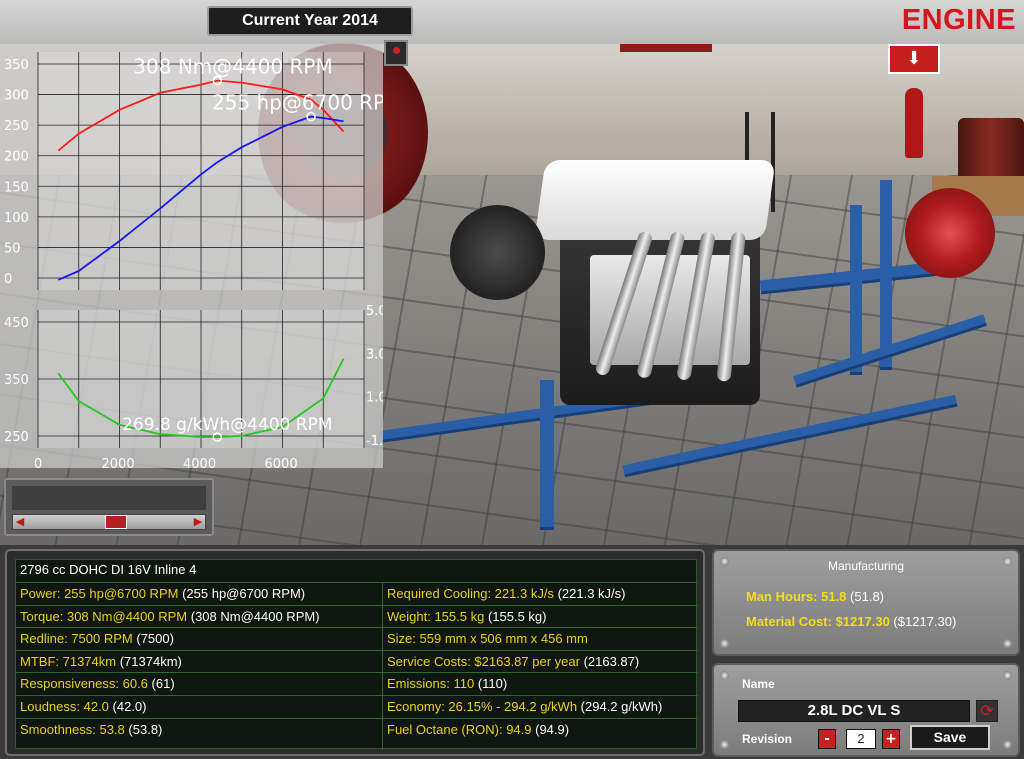 Image resolution: width=1024 pixels, height=759 pixels. Describe the element at coordinates (199, 683) in the screenshot. I see `stat-row: Responsiveness: 60.6 (61)` at that location.